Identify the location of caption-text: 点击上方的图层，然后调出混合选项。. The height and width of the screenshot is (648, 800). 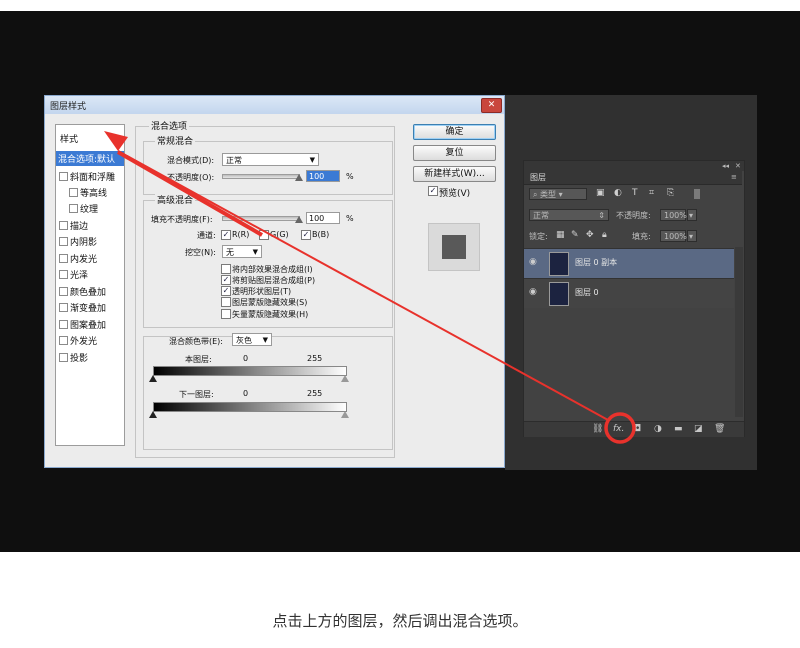
(400, 621).